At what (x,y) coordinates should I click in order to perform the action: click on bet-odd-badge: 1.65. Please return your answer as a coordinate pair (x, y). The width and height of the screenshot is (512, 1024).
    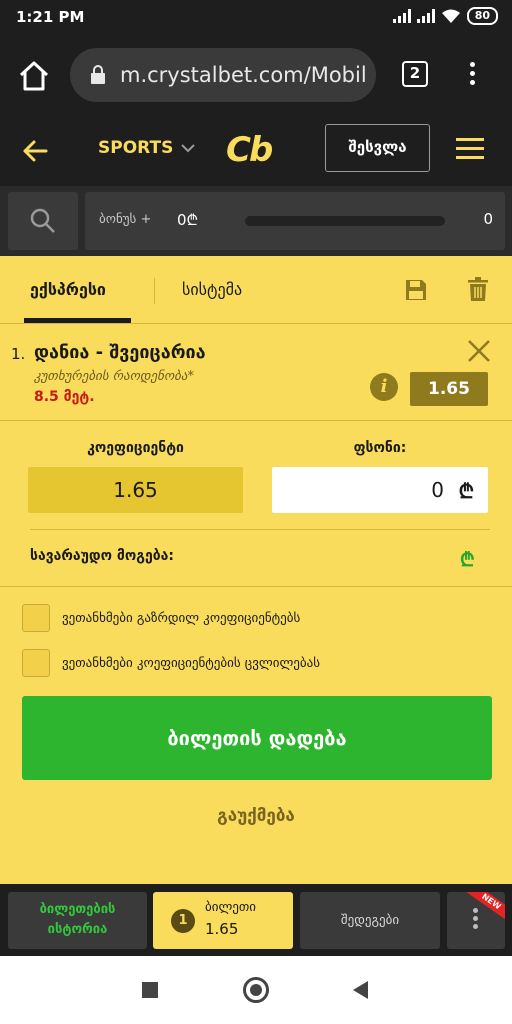
    Looking at the image, I should click on (449, 389).